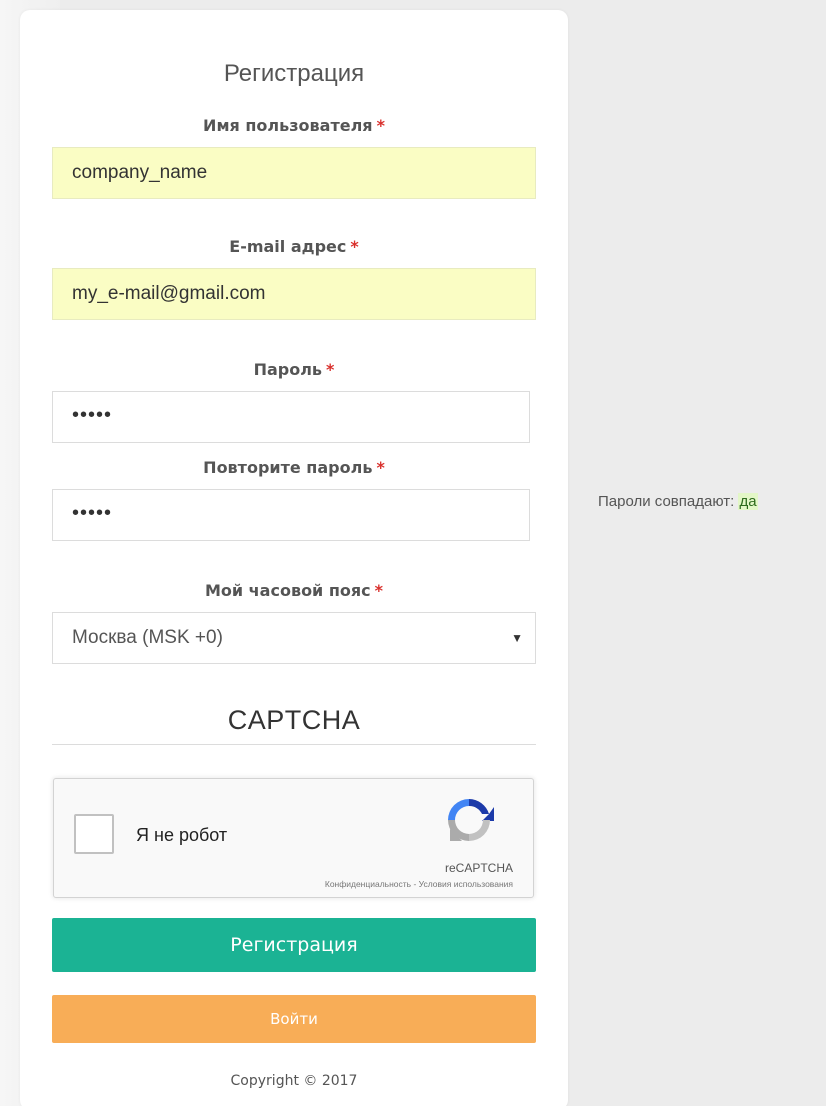 The width and height of the screenshot is (826, 1106). Describe the element at coordinates (294, 294) in the screenshot. I see `email-input: my_e-mail@gmail.com` at that location.